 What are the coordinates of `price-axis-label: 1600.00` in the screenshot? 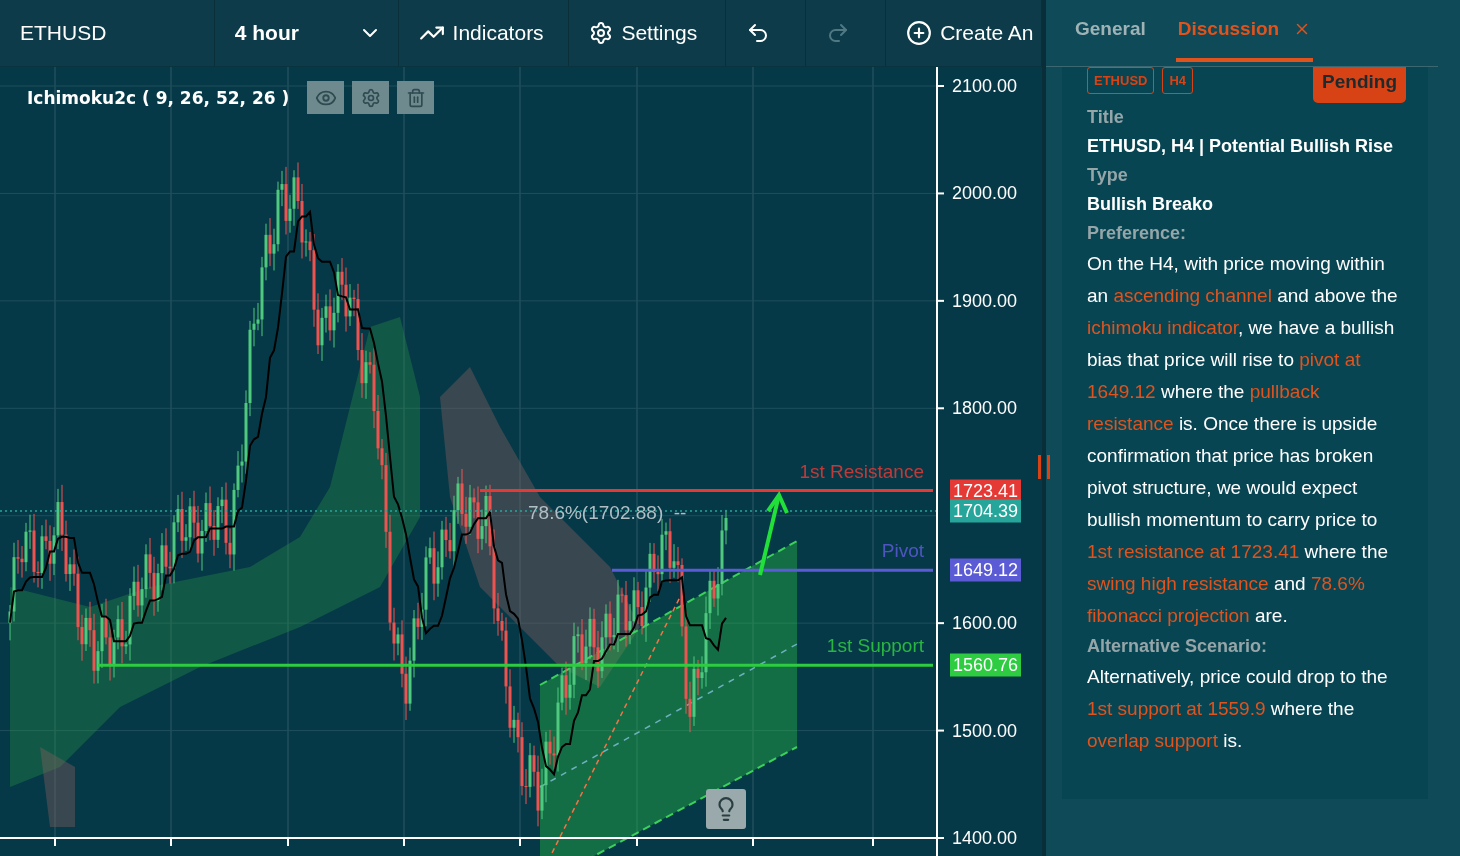 It's located at (985, 623).